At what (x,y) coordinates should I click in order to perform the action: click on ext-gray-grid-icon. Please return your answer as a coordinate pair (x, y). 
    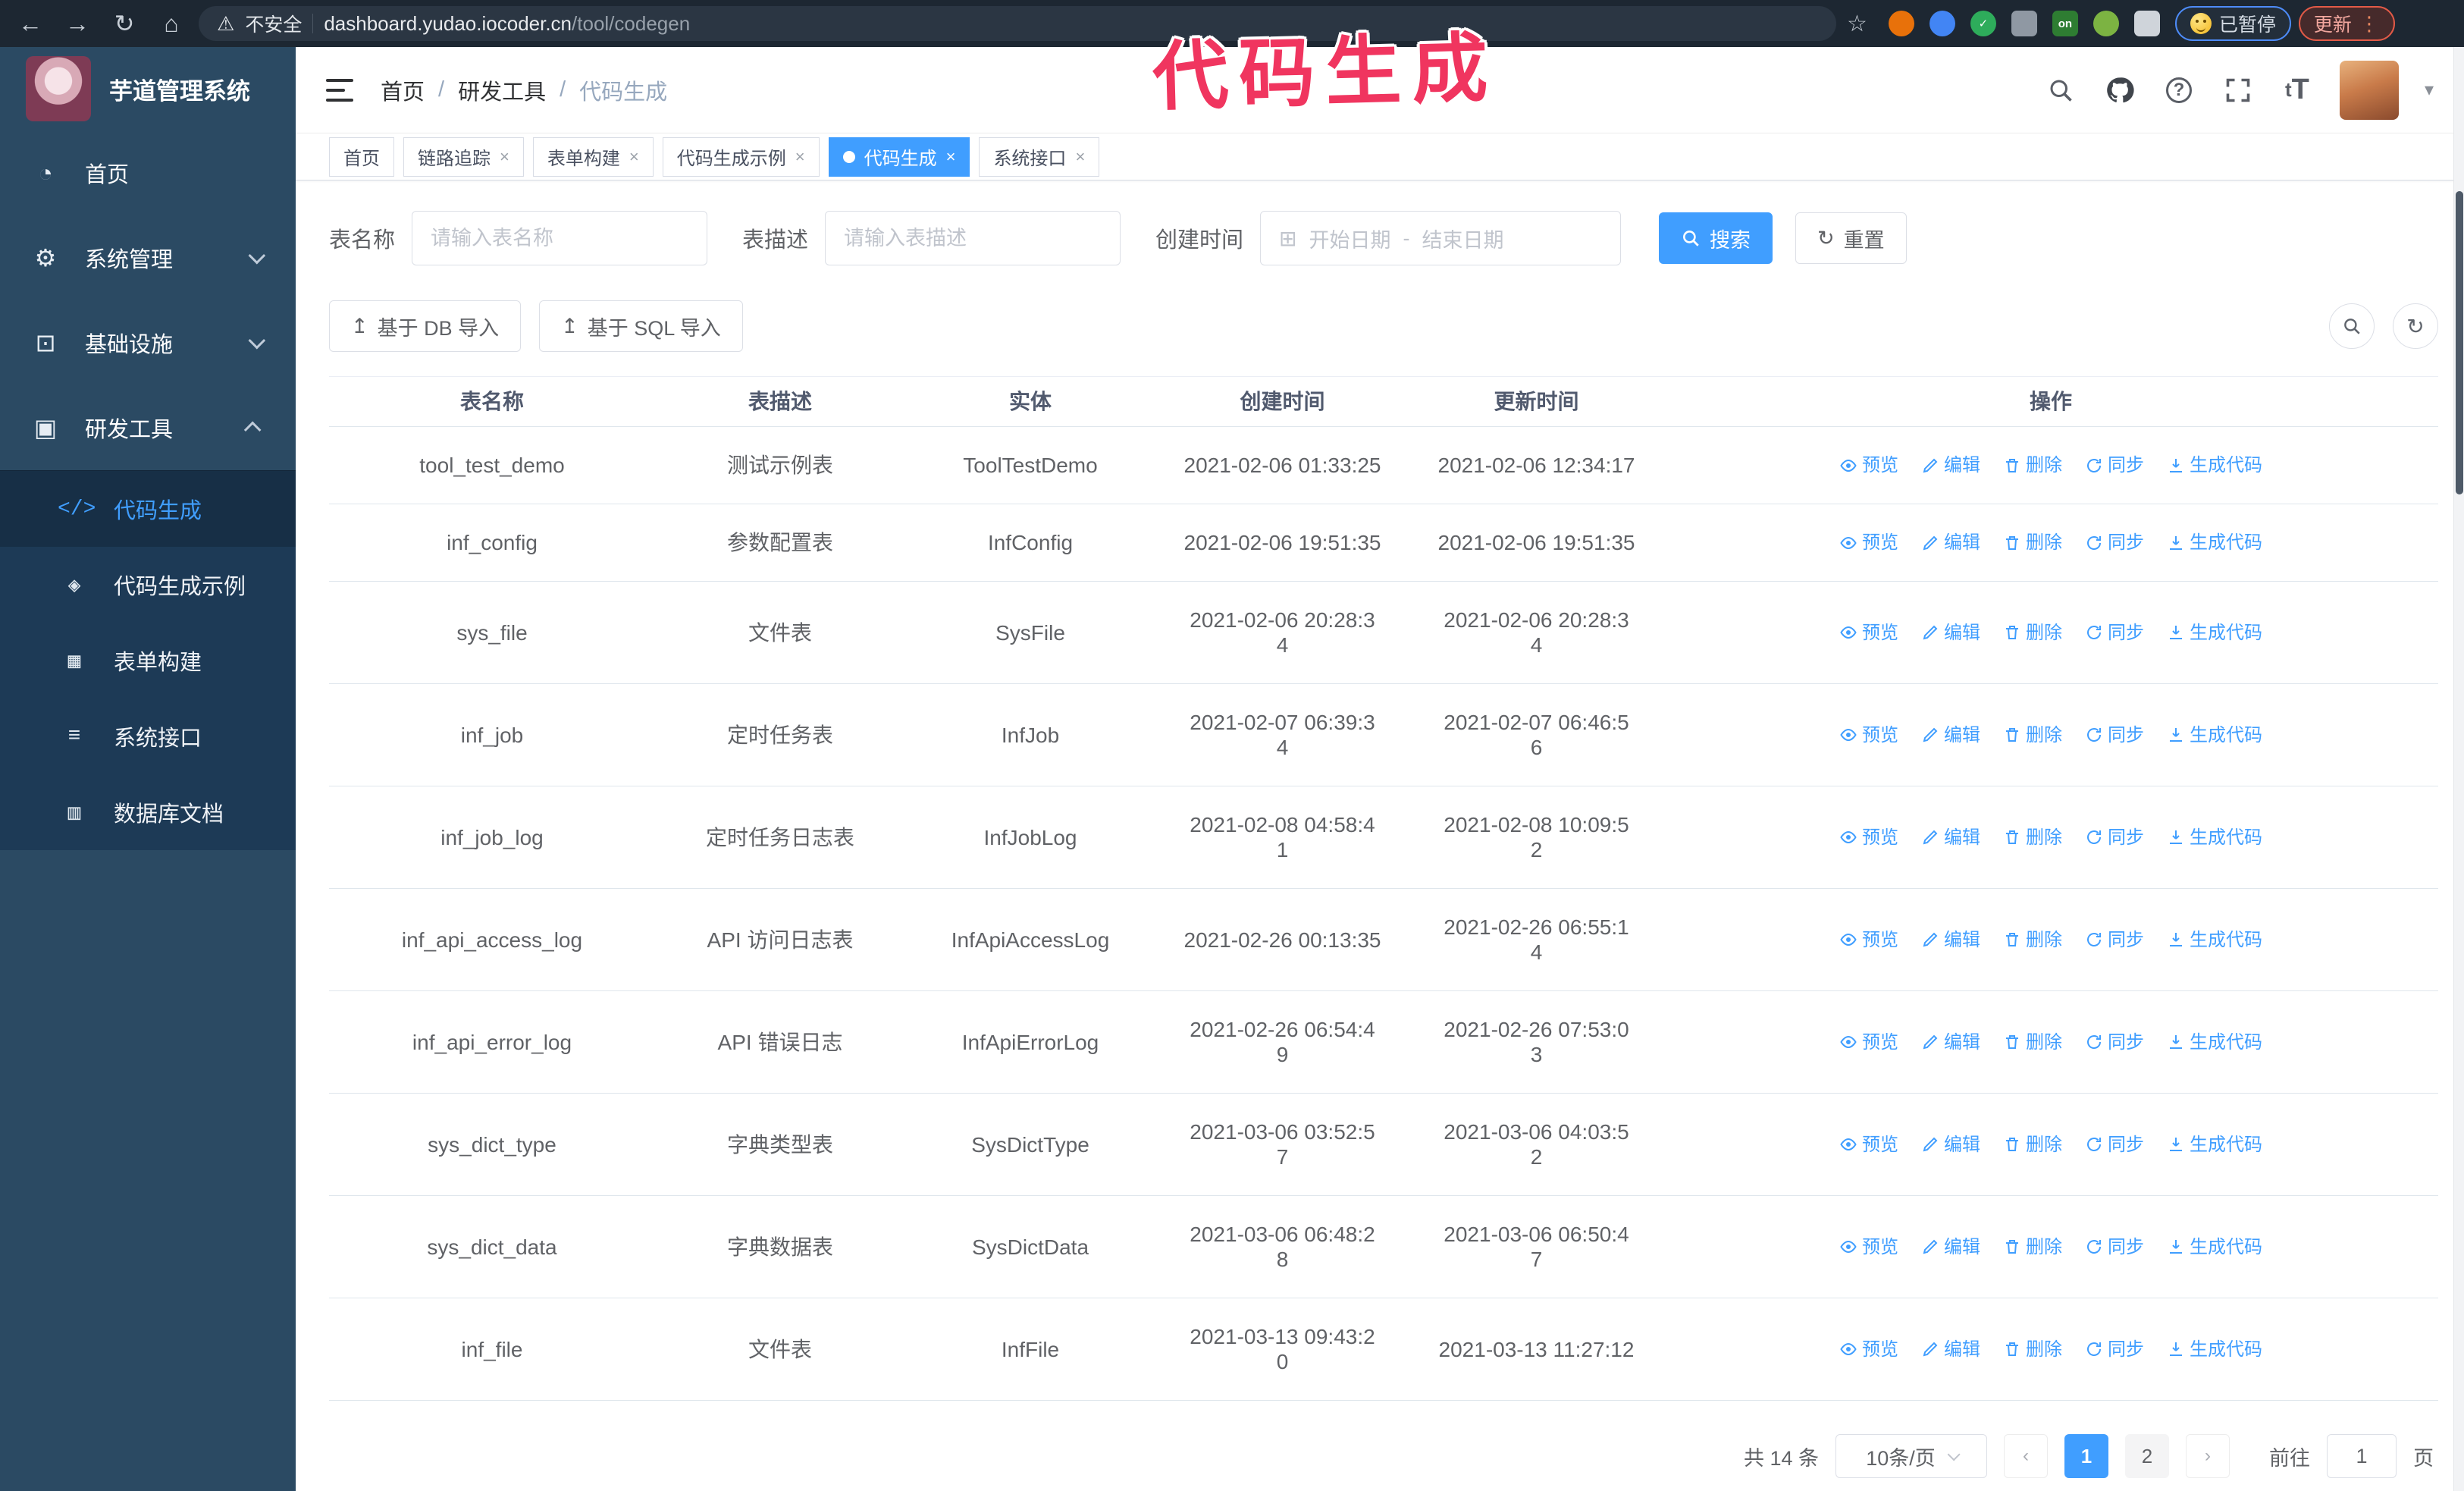
    Looking at the image, I should click on (2024, 23).